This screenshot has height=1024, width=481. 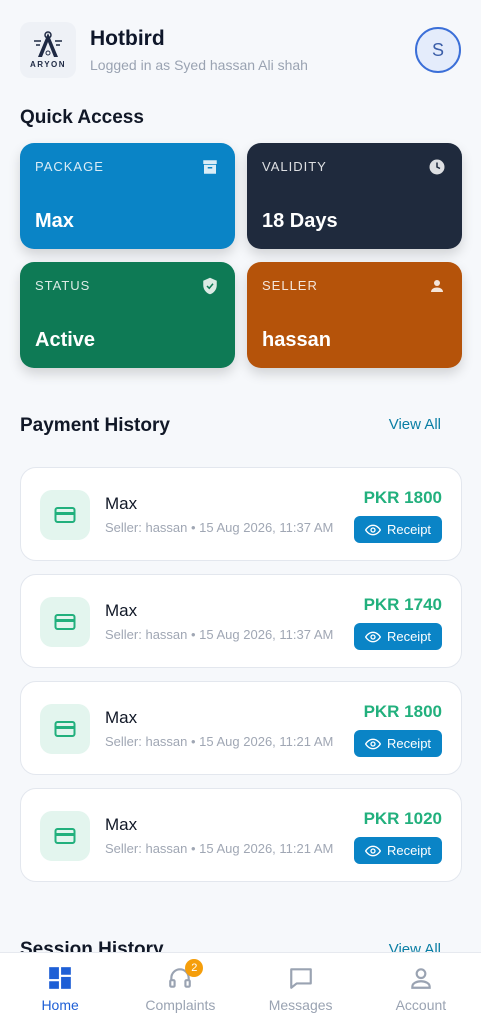 I want to click on avatar: S, so click(x=438, y=50).